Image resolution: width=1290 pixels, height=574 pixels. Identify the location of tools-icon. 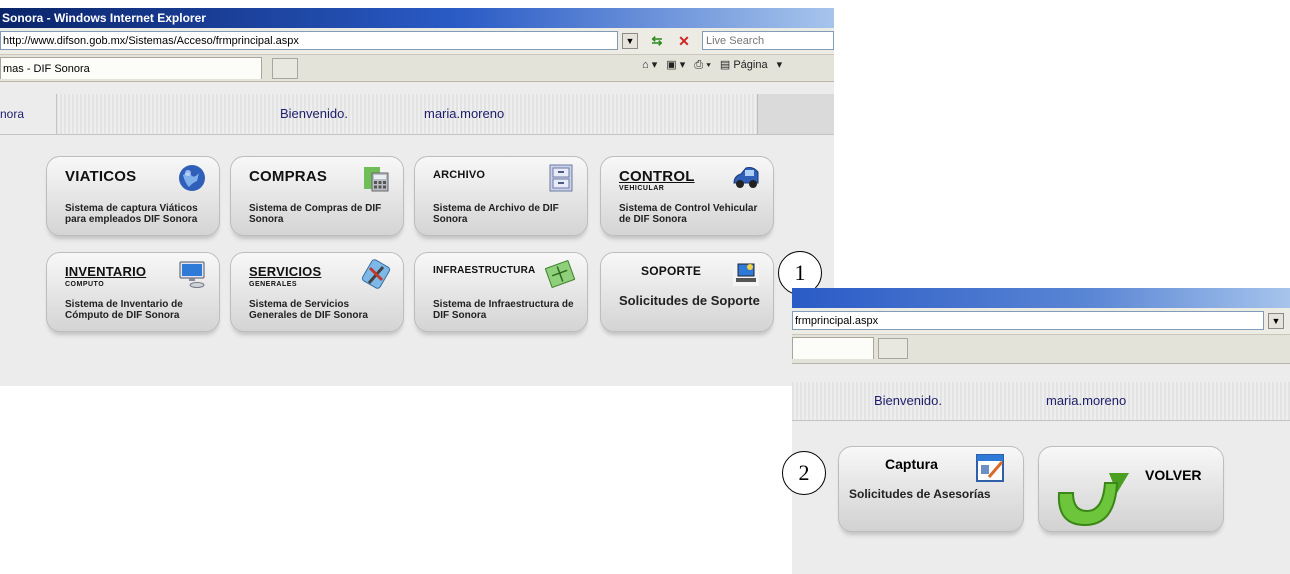
(376, 274).